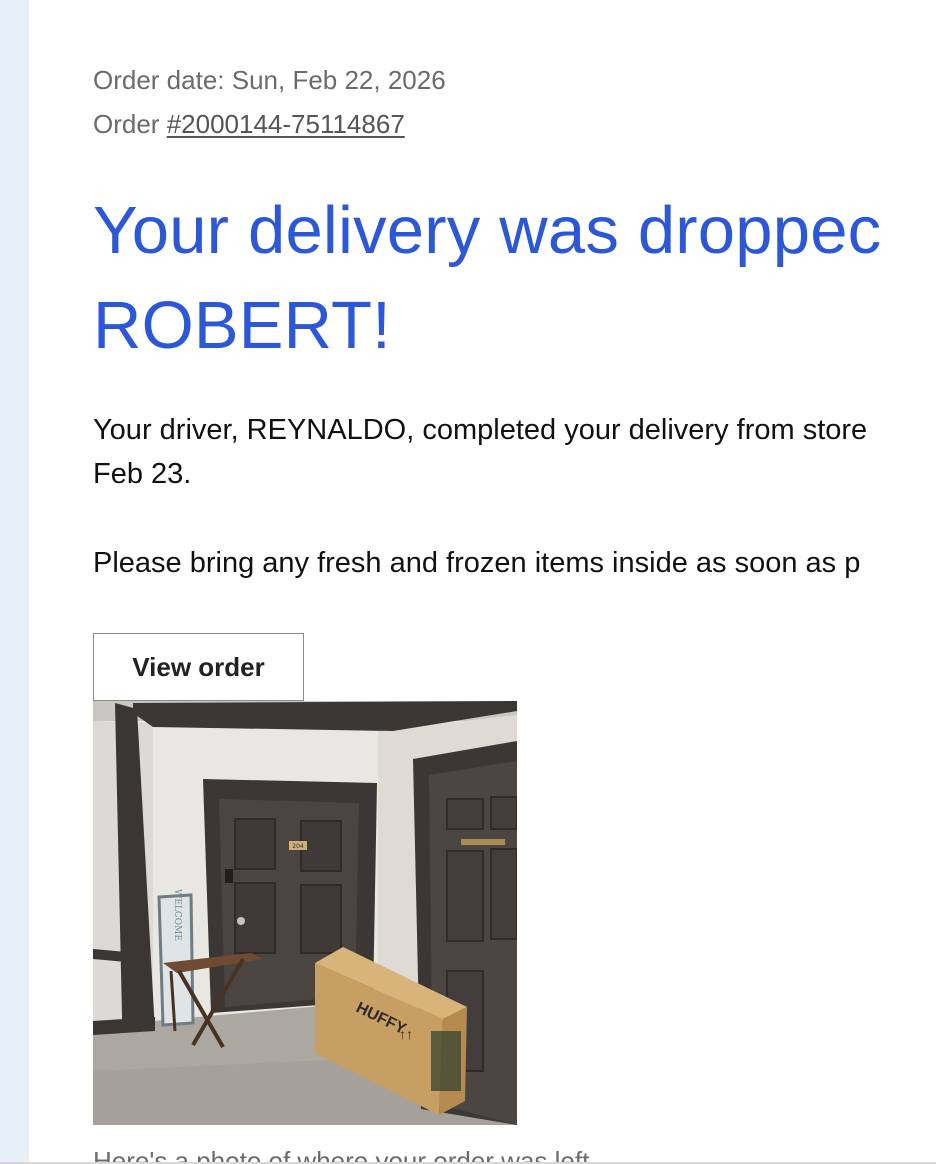  What do you see at coordinates (130, 124) in the screenshot?
I see `order-number-prefix: Order` at bounding box center [130, 124].